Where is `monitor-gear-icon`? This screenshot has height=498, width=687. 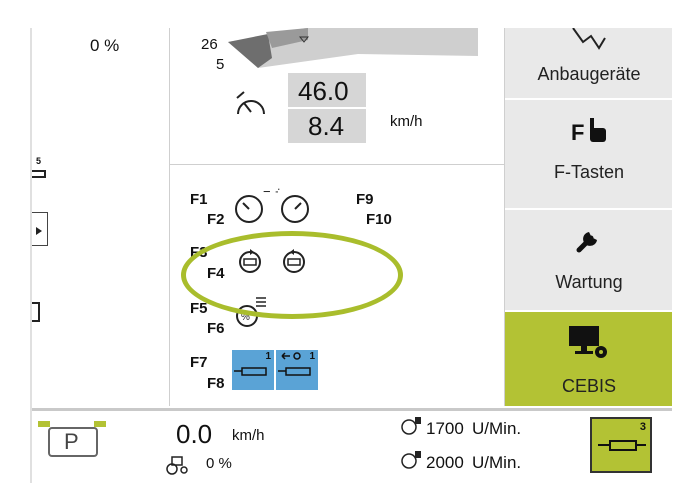 monitor-gear-icon is located at coordinates (588, 342).